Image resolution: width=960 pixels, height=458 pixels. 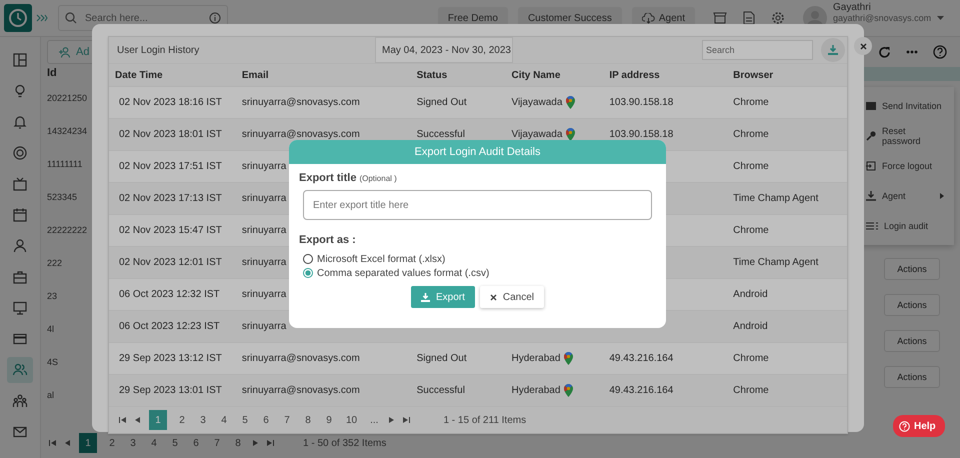 What do you see at coordinates (20, 60) in the screenshot?
I see `layout-icon` at bounding box center [20, 60].